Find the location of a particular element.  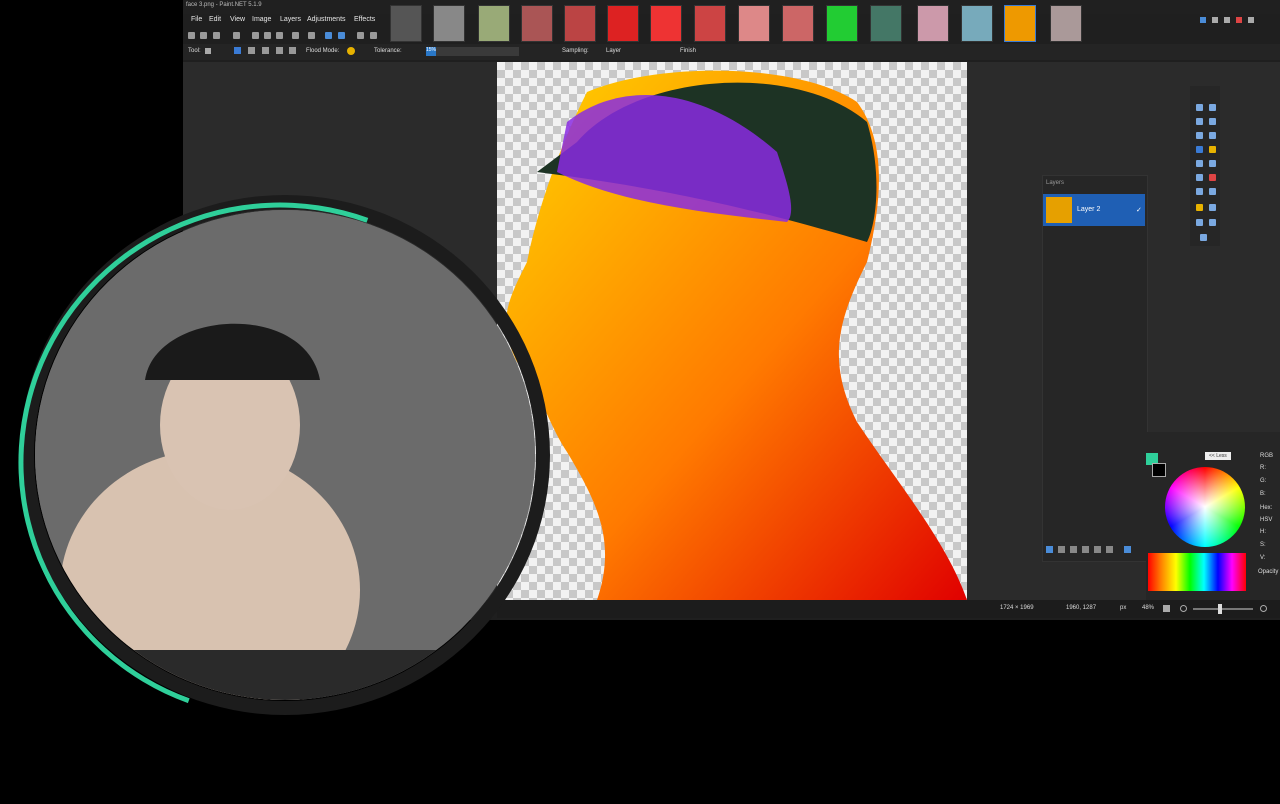

color-mode-label: RGB is located at coordinates (1267, 456).